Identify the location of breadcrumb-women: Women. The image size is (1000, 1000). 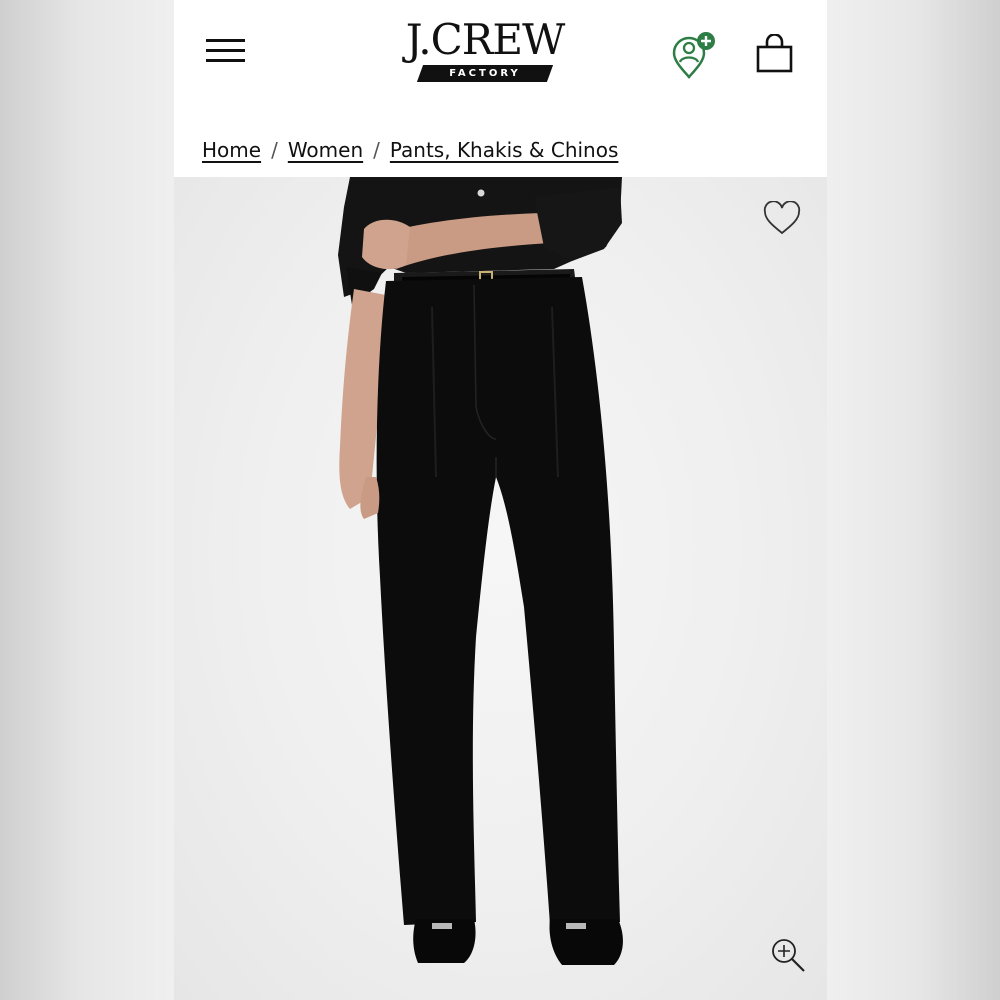
(325, 150).